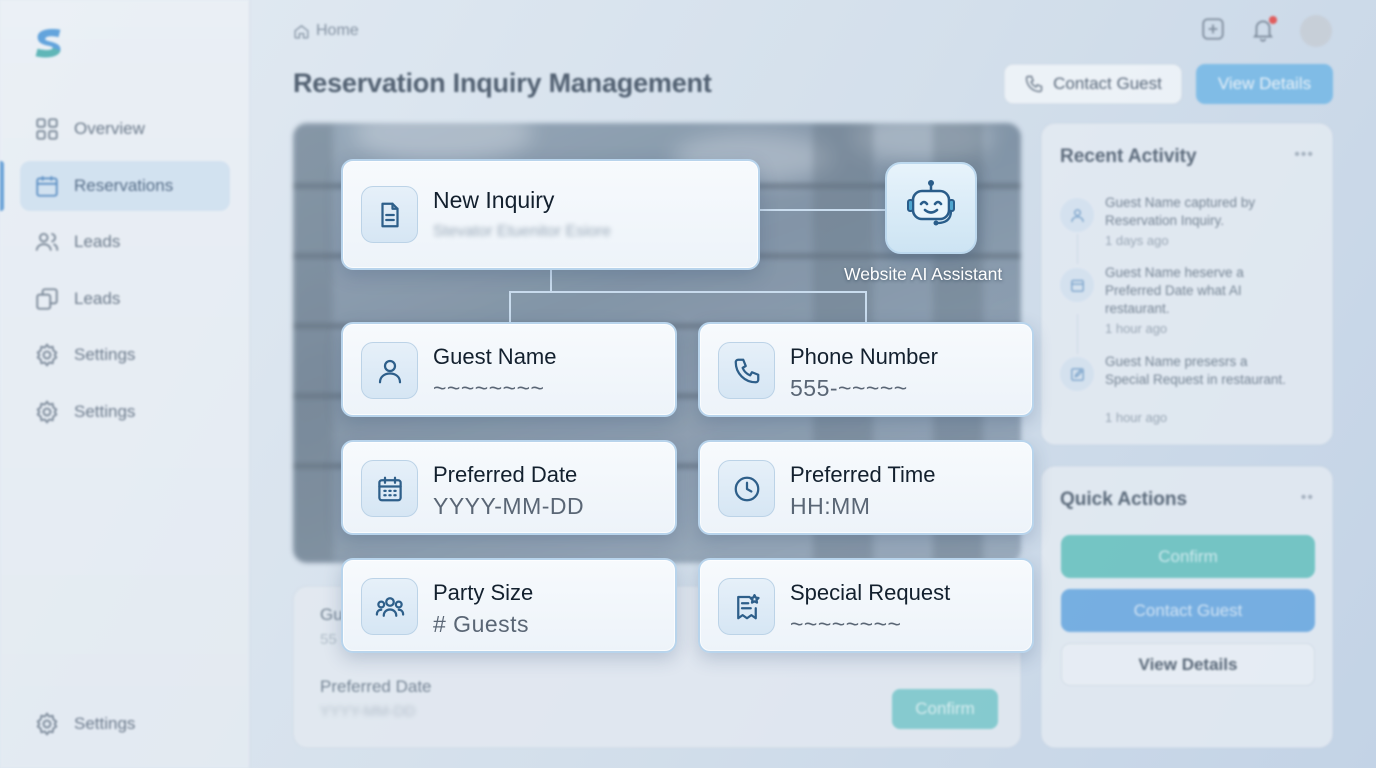 The width and height of the screenshot is (1376, 768). Describe the element at coordinates (866, 605) in the screenshot. I see `special-request-card: Special Request ~~~~~~~~` at that location.